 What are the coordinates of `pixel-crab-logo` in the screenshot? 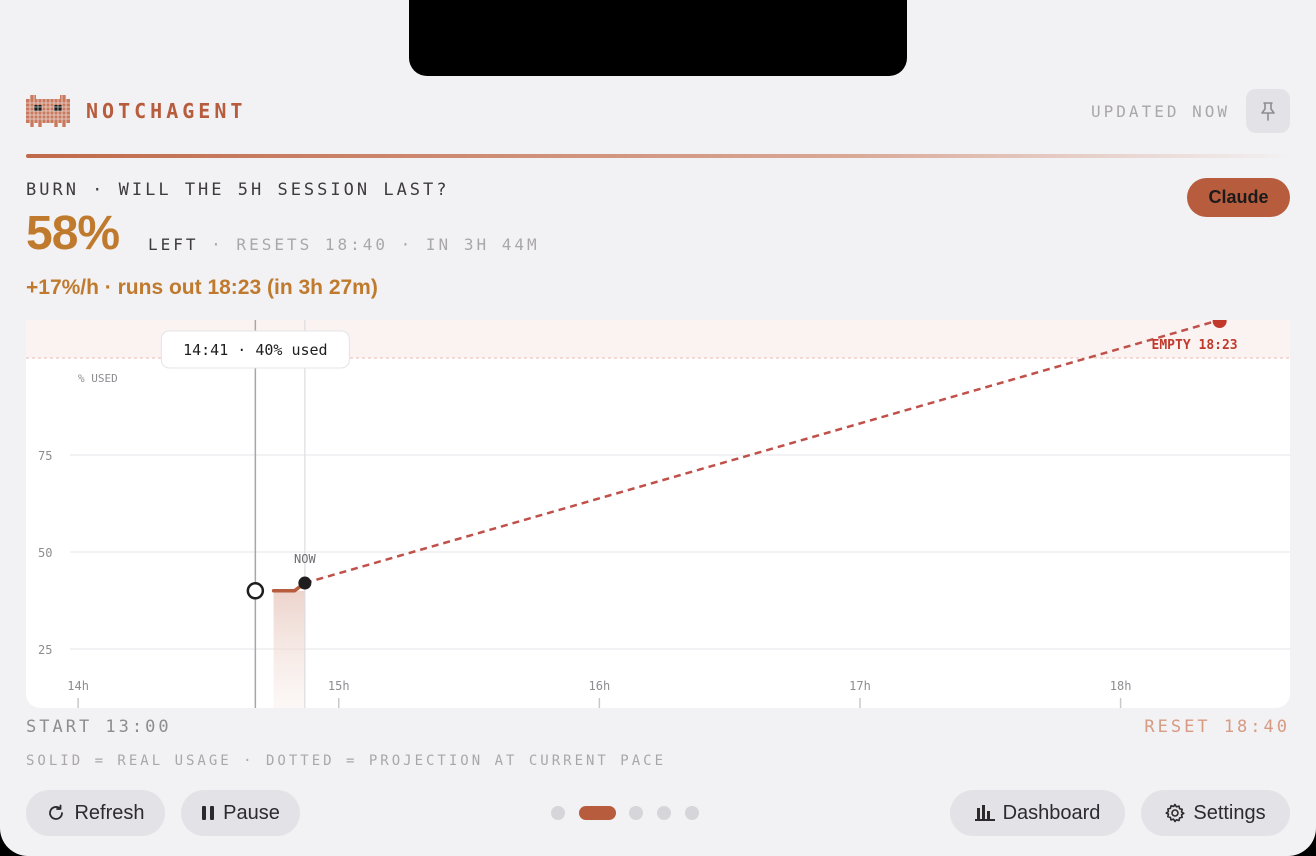 It's located at (48, 111).